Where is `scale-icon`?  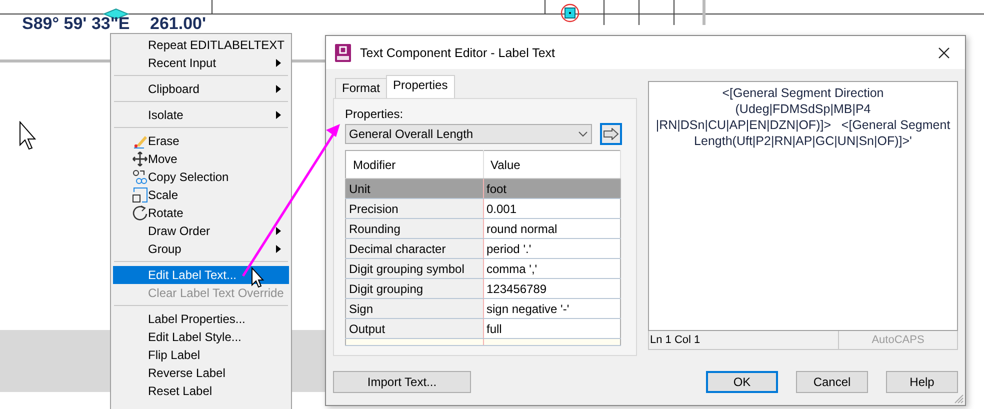
scale-icon is located at coordinates (140, 195).